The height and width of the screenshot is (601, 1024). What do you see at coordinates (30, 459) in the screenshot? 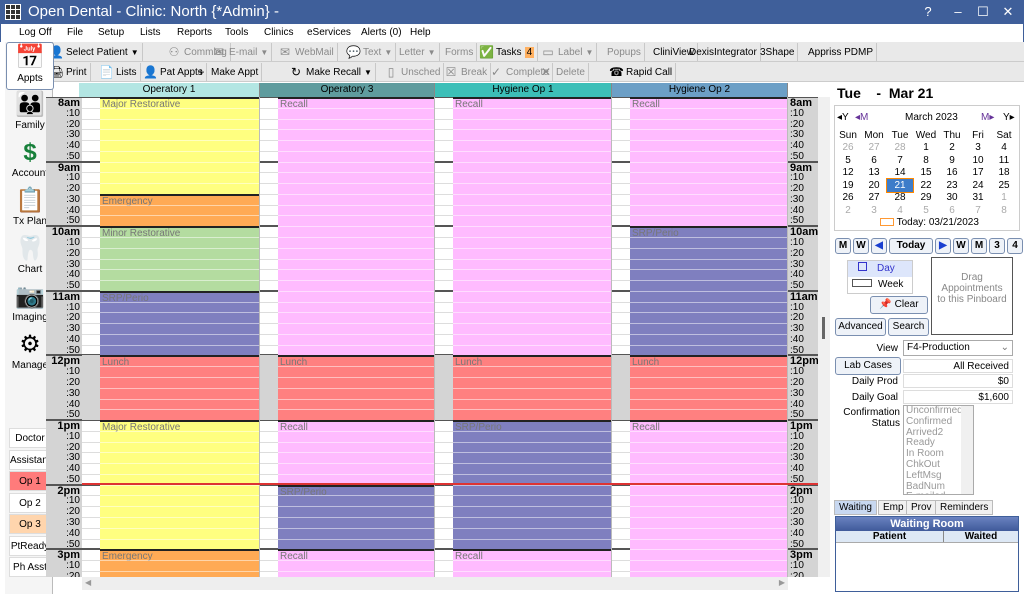
I see `provider-assistant: Assistant` at bounding box center [30, 459].